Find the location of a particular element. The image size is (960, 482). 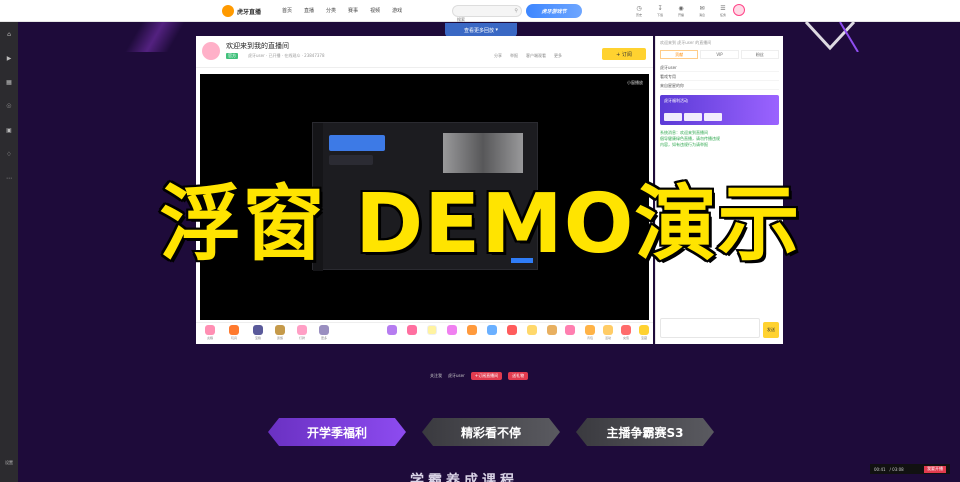

event-icon is located at coordinates (608, 330).